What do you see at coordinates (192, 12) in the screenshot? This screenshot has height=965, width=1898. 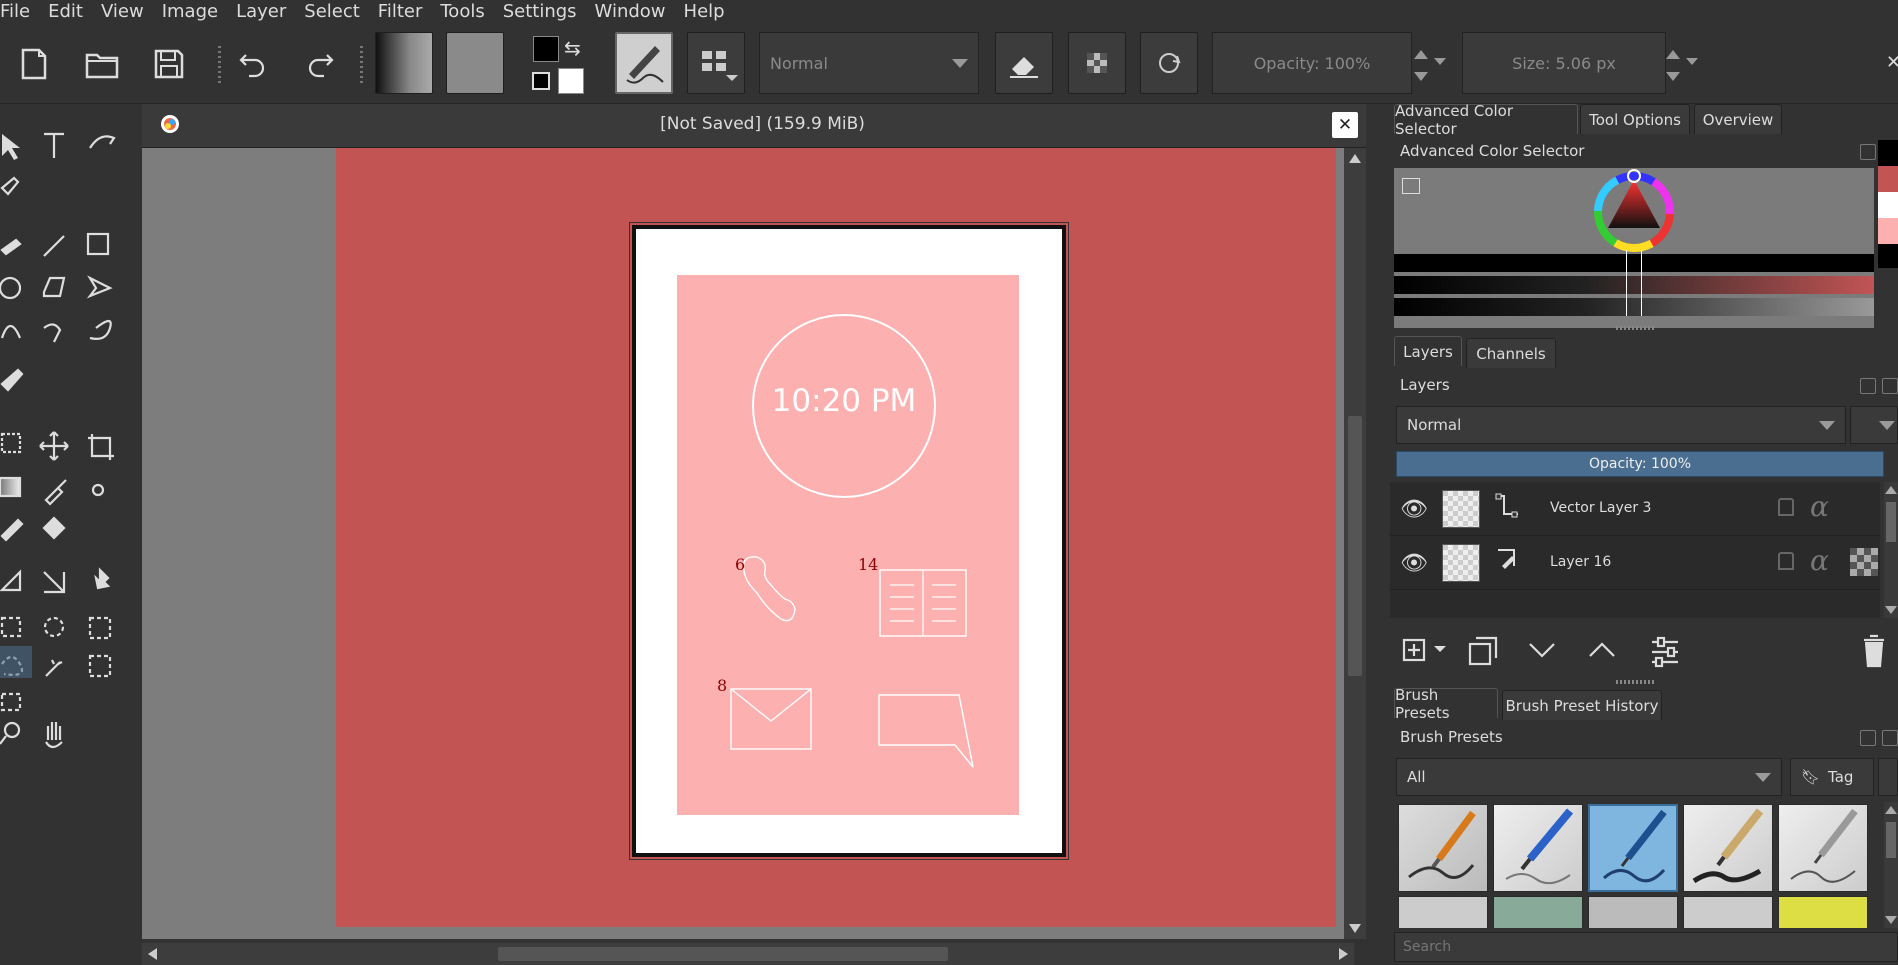 I see `menu-image: Image` at bounding box center [192, 12].